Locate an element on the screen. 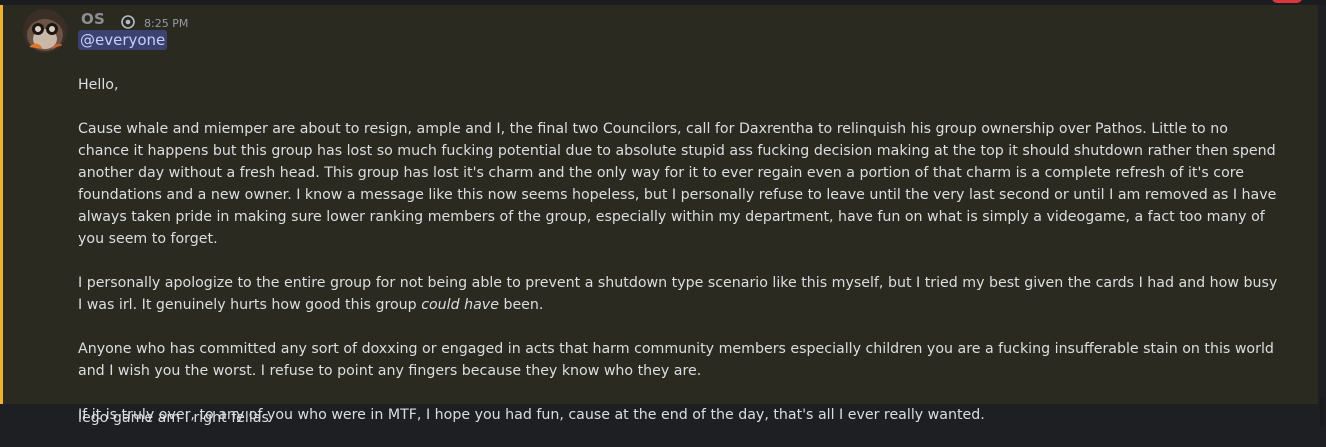 The image size is (1326, 447). apology-text-end: been. is located at coordinates (521, 305).